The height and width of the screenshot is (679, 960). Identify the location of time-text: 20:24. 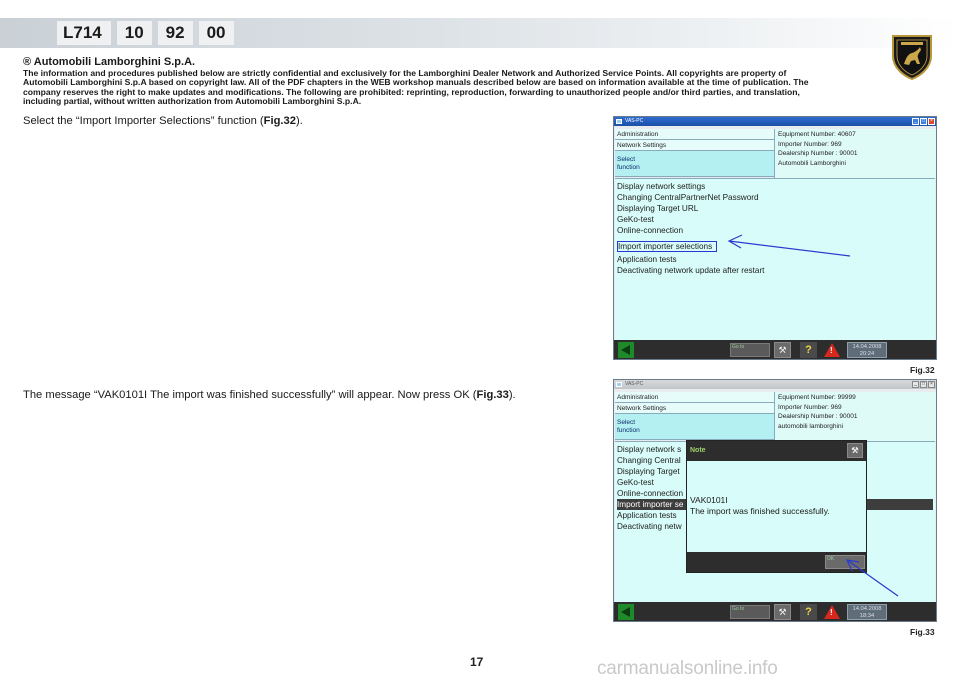
(867, 354).